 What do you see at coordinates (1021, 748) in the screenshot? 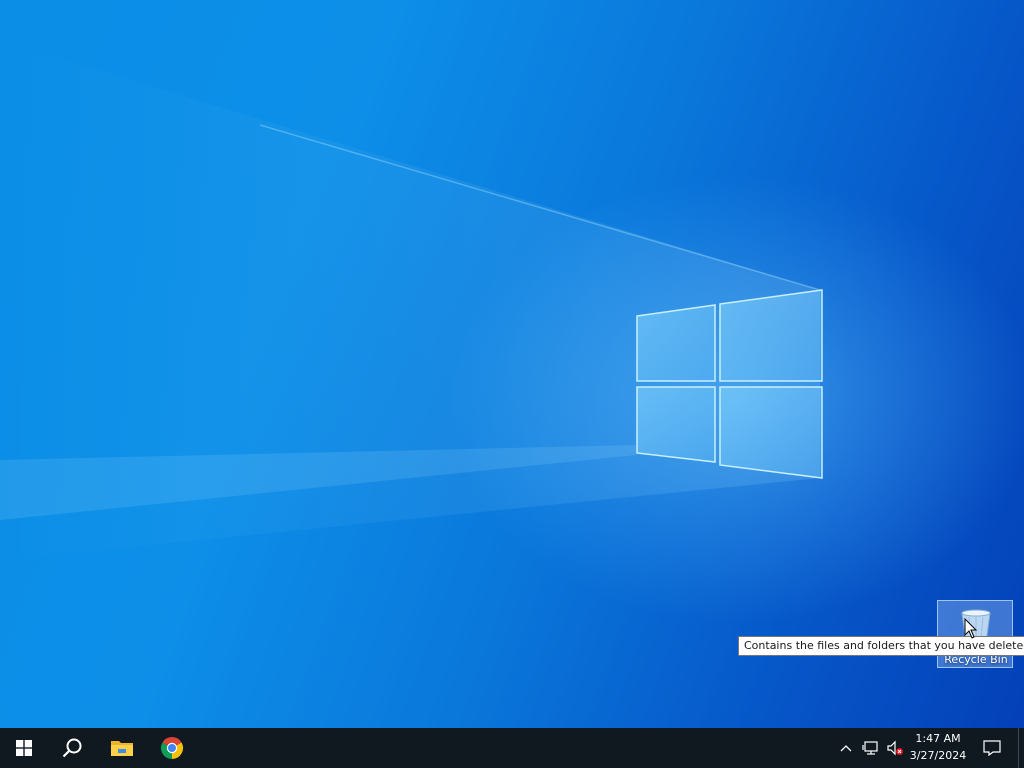
I see `show-desktop-button` at bounding box center [1021, 748].